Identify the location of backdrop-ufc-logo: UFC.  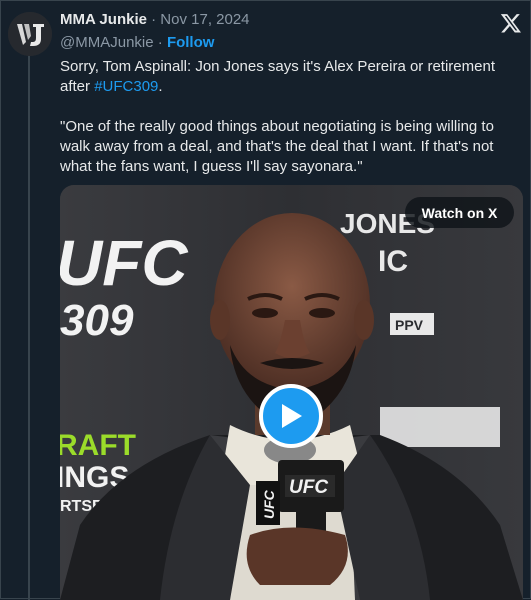
(124, 263).